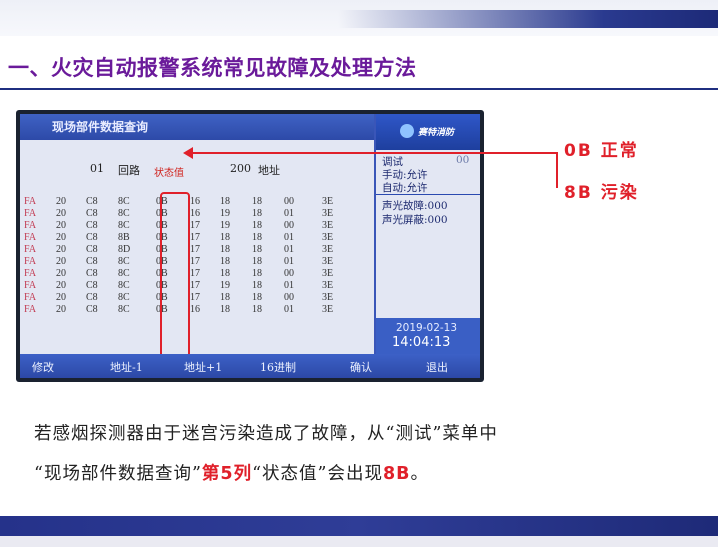 The height and width of the screenshot is (547, 718). What do you see at coordinates (317, 474) in the screenshot?
I see `body-status-text: “状态值”会出现` at bounding box center [317, 474].